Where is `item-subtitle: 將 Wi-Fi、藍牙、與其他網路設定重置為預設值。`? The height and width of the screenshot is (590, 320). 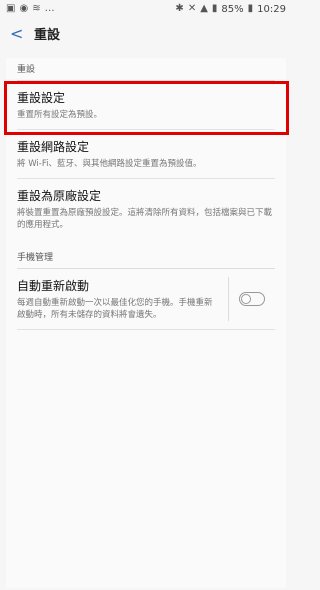 item-subtitle: 將 Wi-Fi、藍牙、與其他網路設定重置為預設值。 is located at coordinates (109, 164).